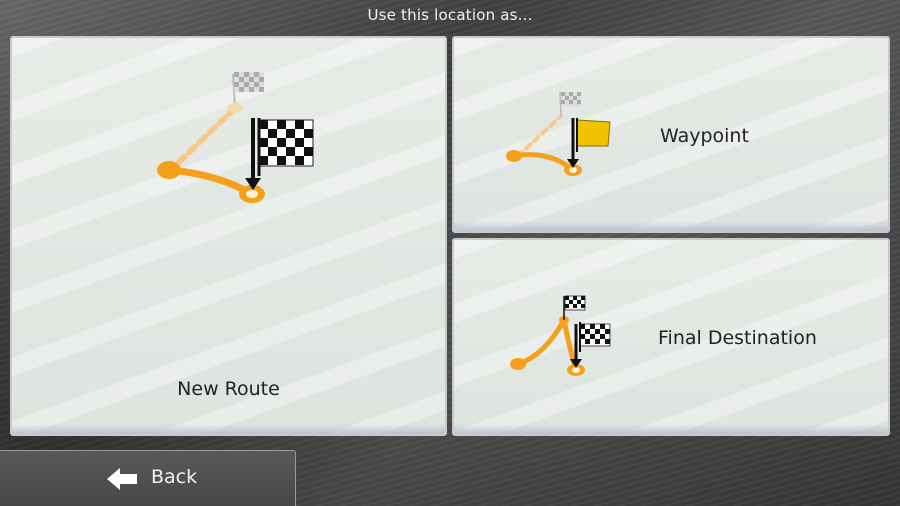  Describe the element at coordinates (235, 137) in the screenshot. I see `new-route-icon` at that location.